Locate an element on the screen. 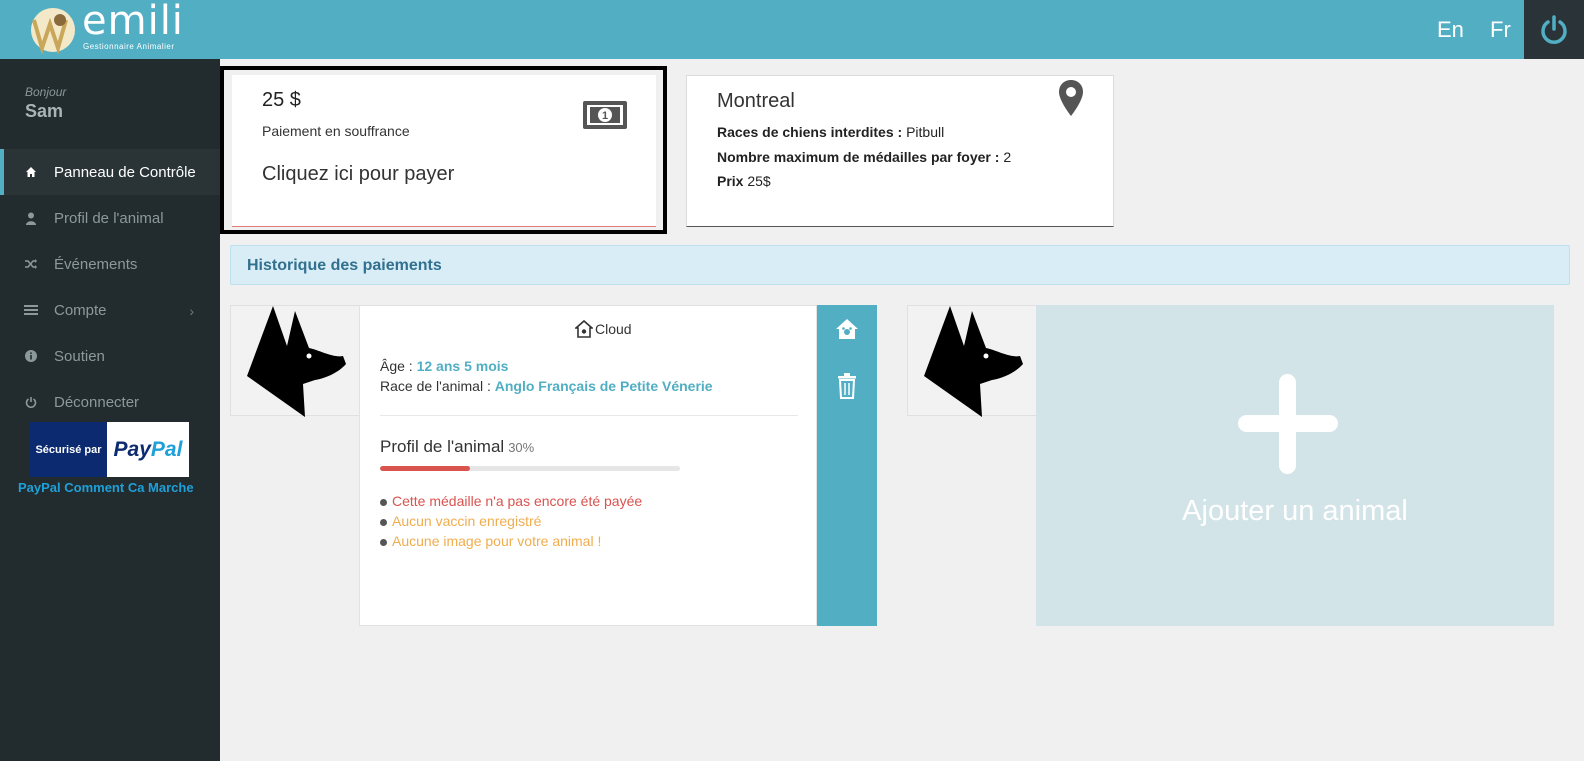 The width and height of the screenshot is (1584, 761). sidebar-item-label: Événements is located at coordinates (96, 264).